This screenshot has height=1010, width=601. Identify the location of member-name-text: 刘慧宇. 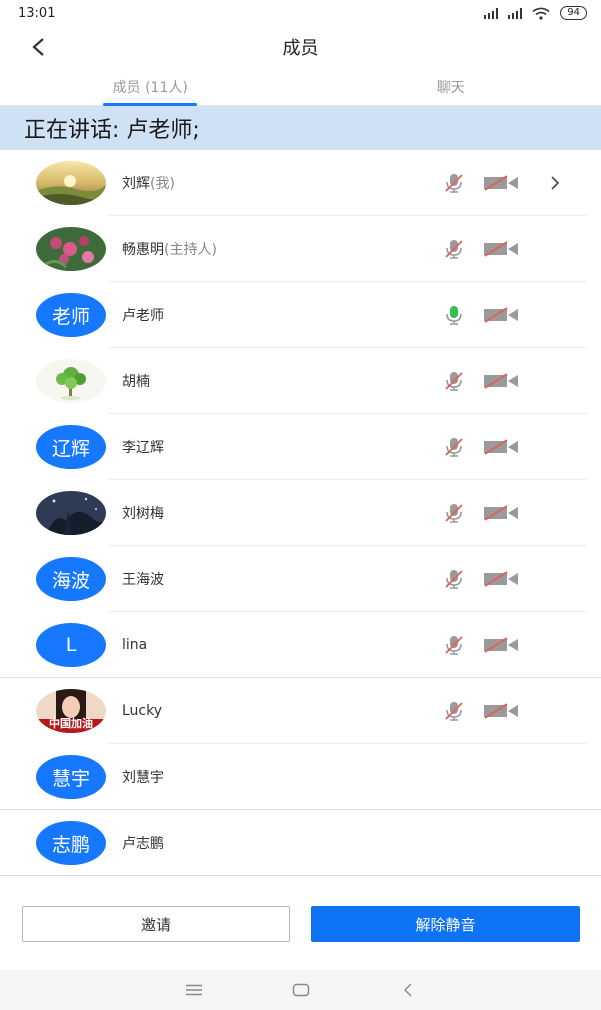
(143, 778).